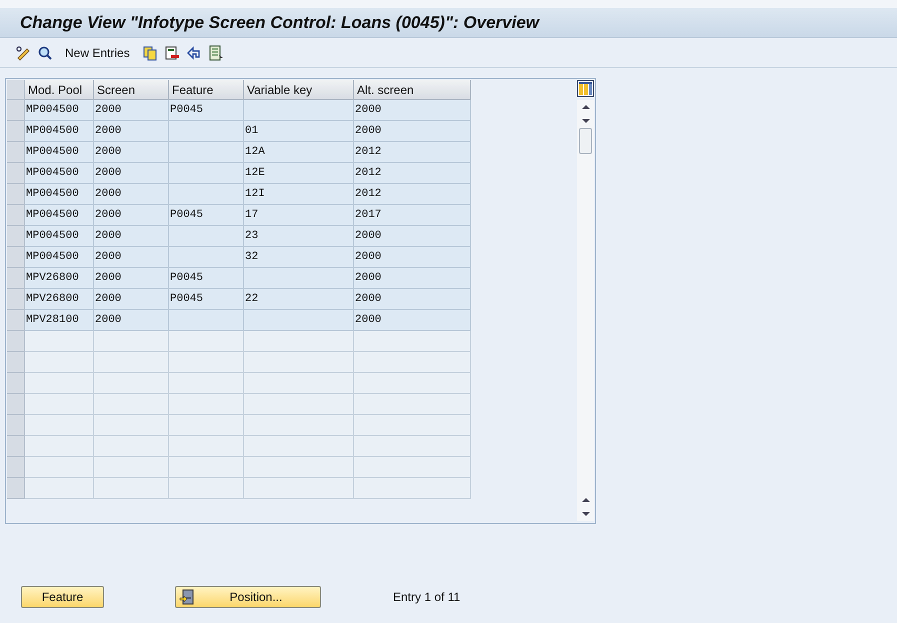  Describe the element at coordinates (59, 90) in the screenshot. I see `column-header: Mod. Pool` at that location.